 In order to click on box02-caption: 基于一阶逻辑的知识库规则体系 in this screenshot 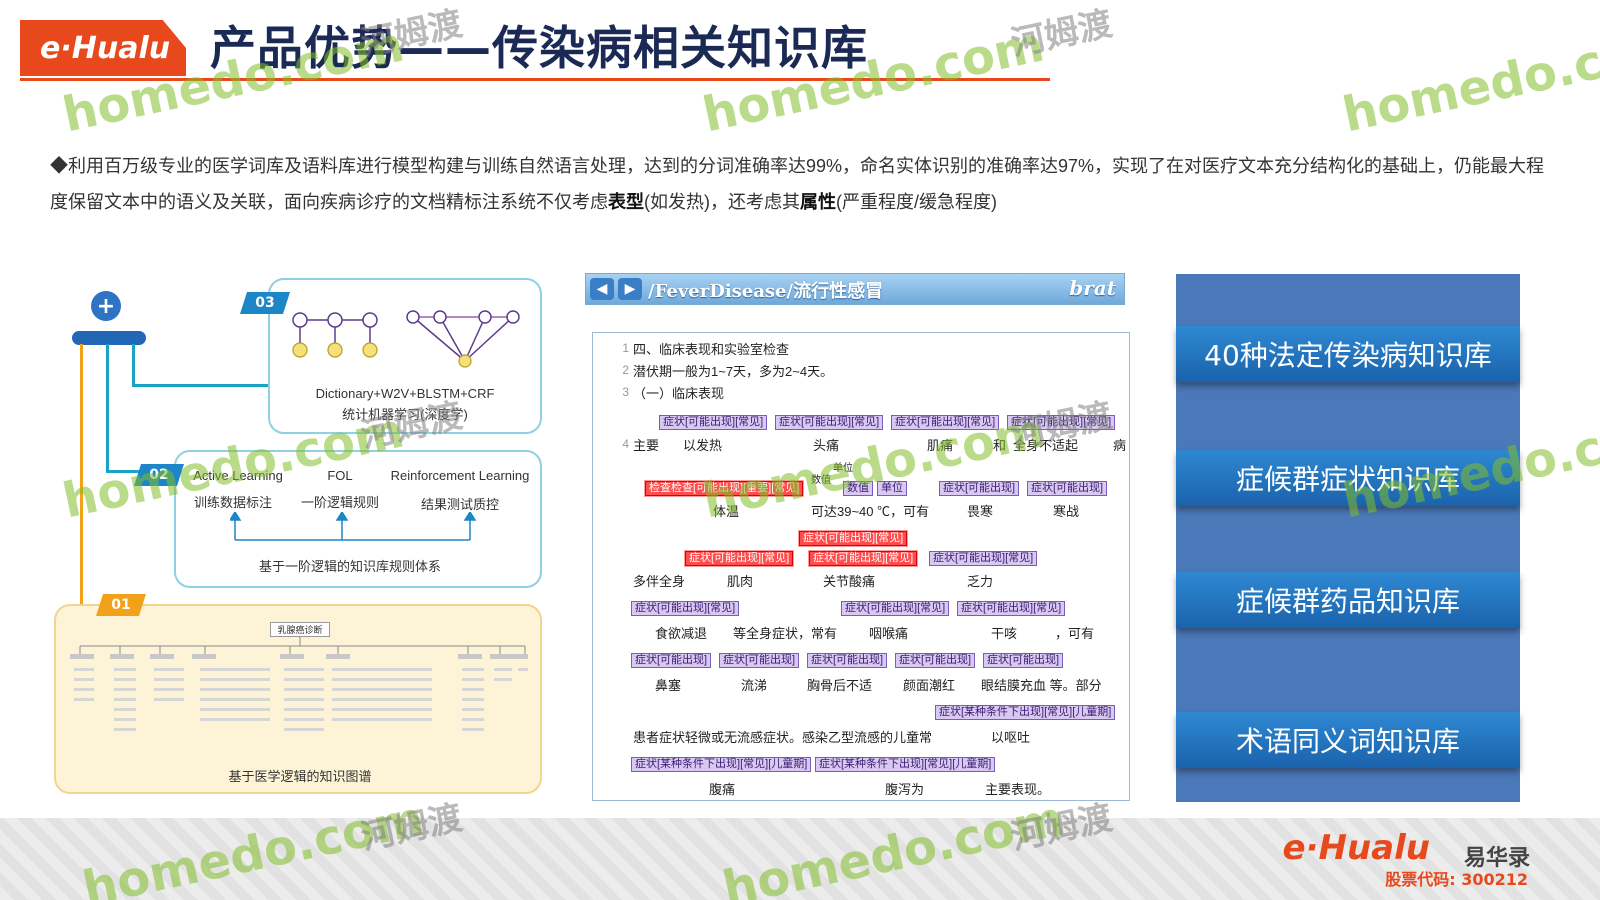, I will do `click(349, 566)`.